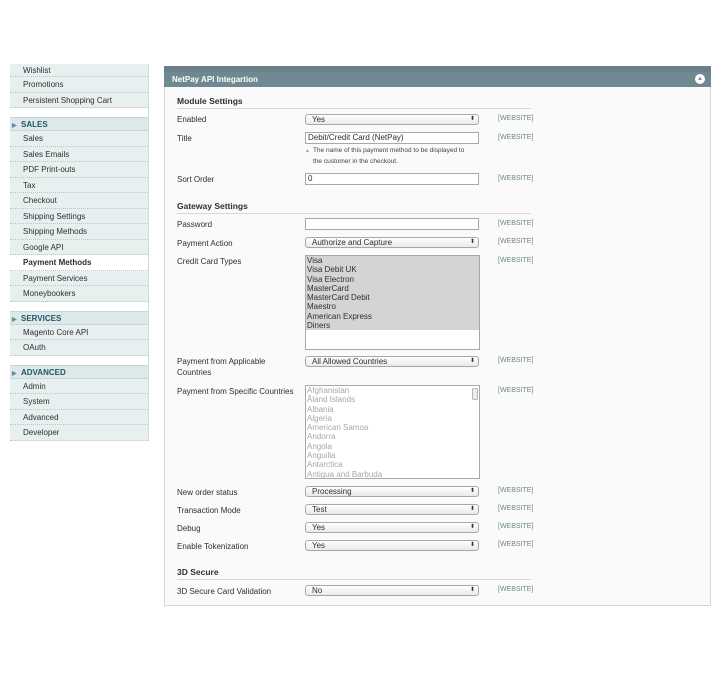 The width and height of the screenshot is (725, 680). What do you see at coordinates (79, 317) in the screenshot?
I see `sidebar-group-services: ▶ SERVICES` at bounding box center [79, 317].